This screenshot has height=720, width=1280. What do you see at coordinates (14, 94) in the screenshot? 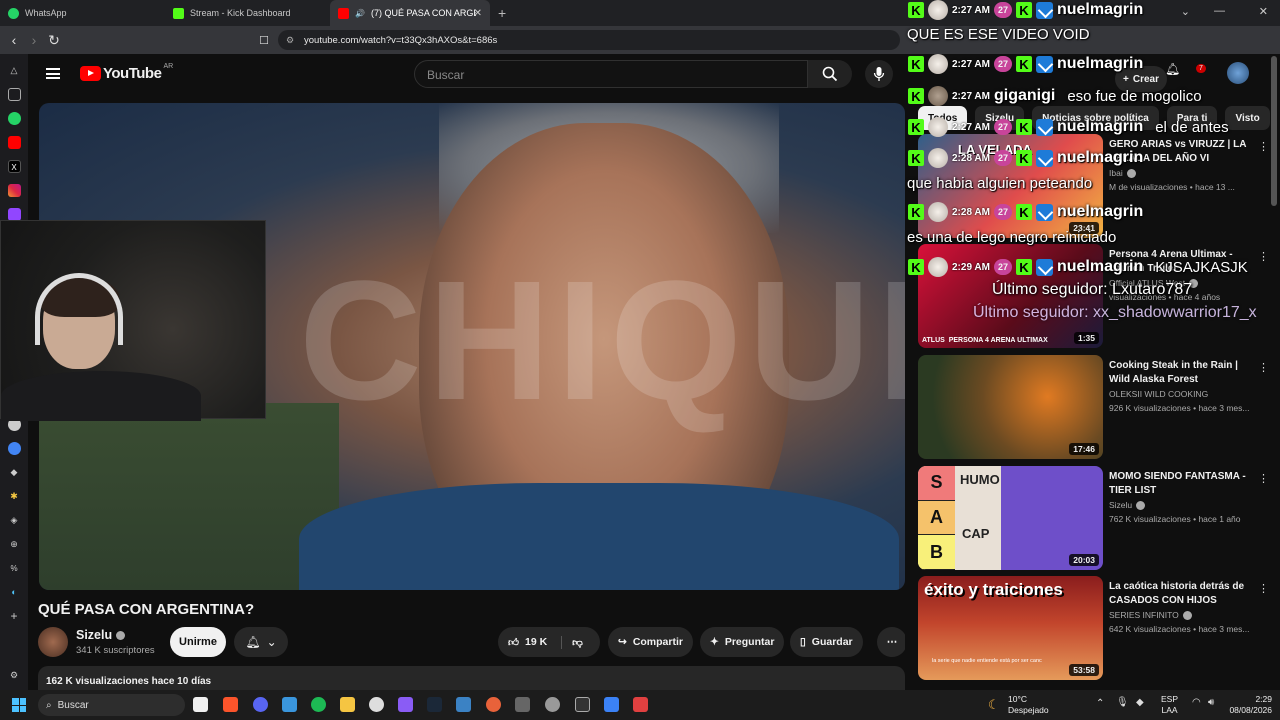
I see `bookmarks-icon` at bounding box center [14, 94].